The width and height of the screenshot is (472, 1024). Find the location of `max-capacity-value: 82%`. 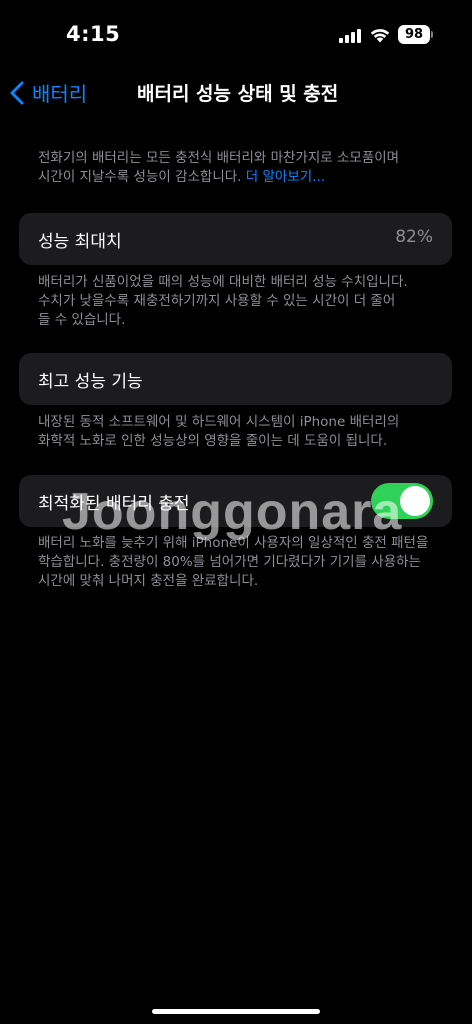

max-capacity-value: 82% is located at coordinates (414, 237).